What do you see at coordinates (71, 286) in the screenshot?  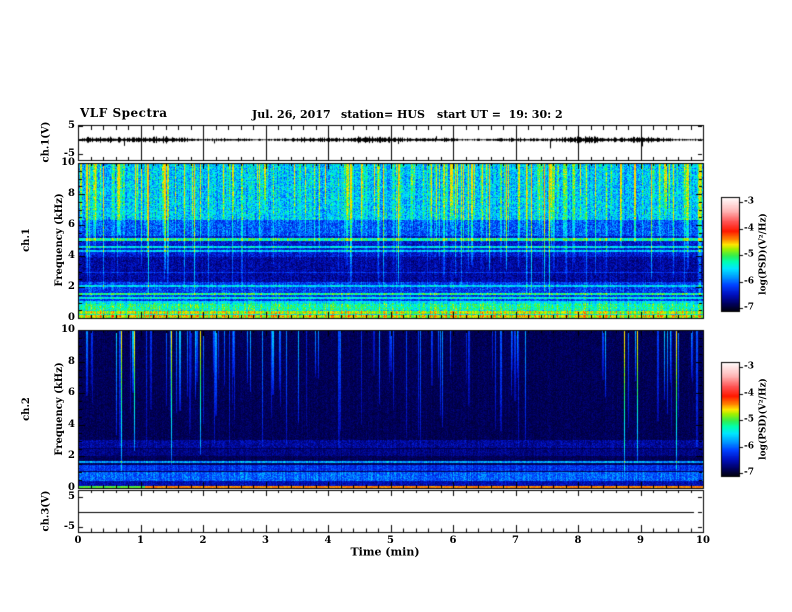 I see `ch1-freq-tick-label: 2` at bounding box center [71, 286].